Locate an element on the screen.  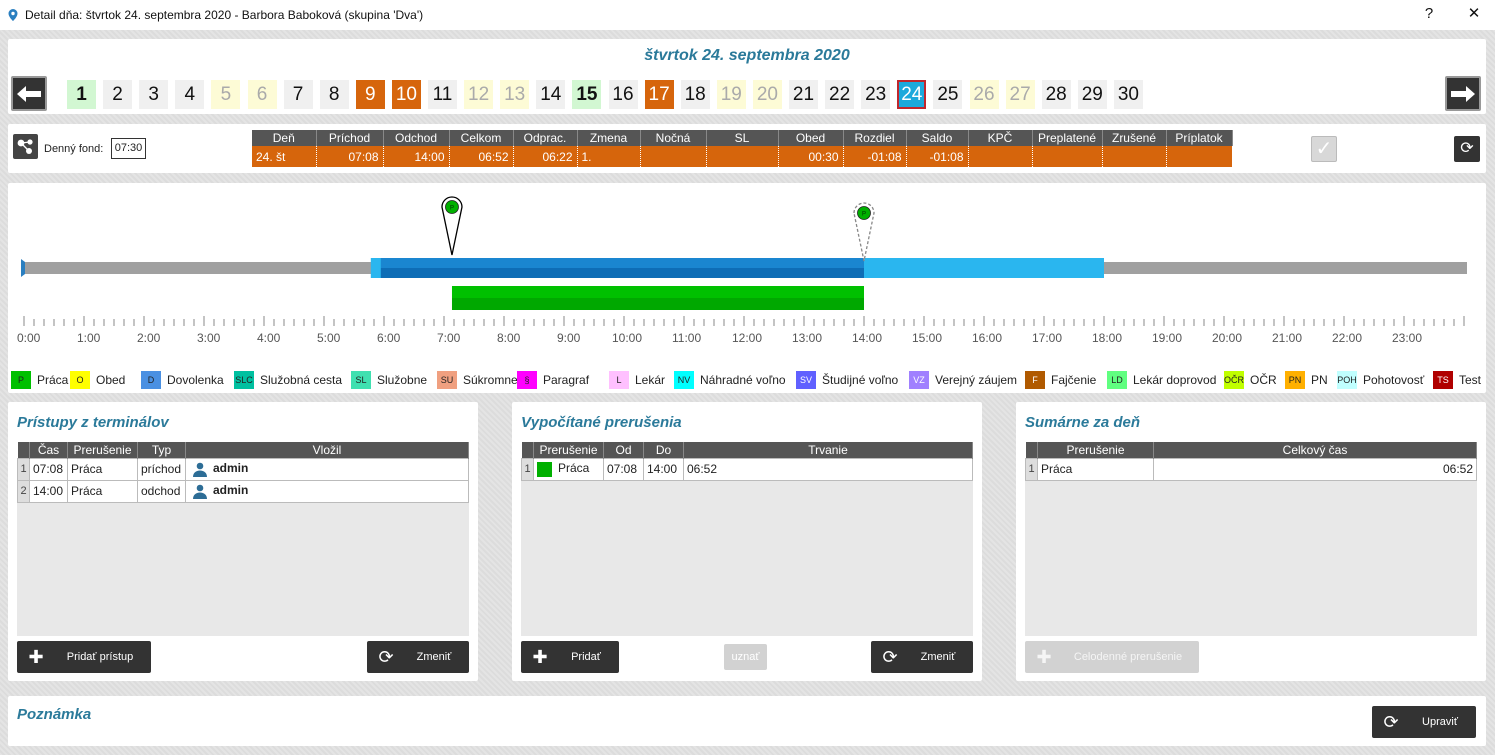
legend-label: Pohotovosť is located at coordinates (1394, 380).